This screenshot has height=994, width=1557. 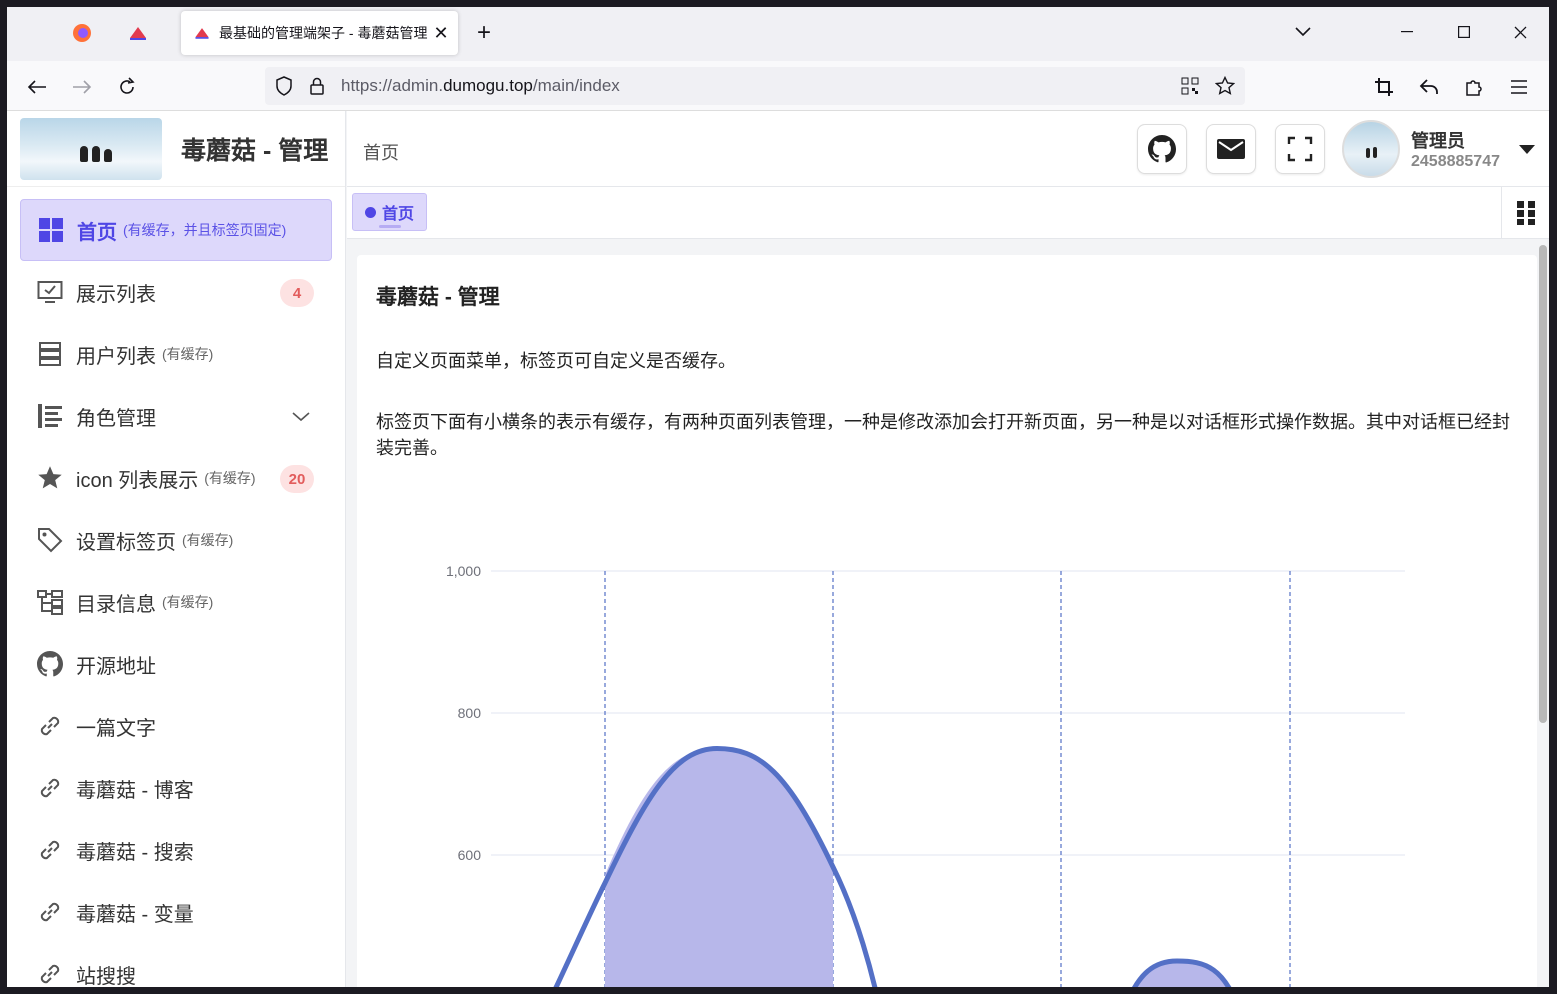 I want to click on crop-icon, so click(x=1384, y=87).